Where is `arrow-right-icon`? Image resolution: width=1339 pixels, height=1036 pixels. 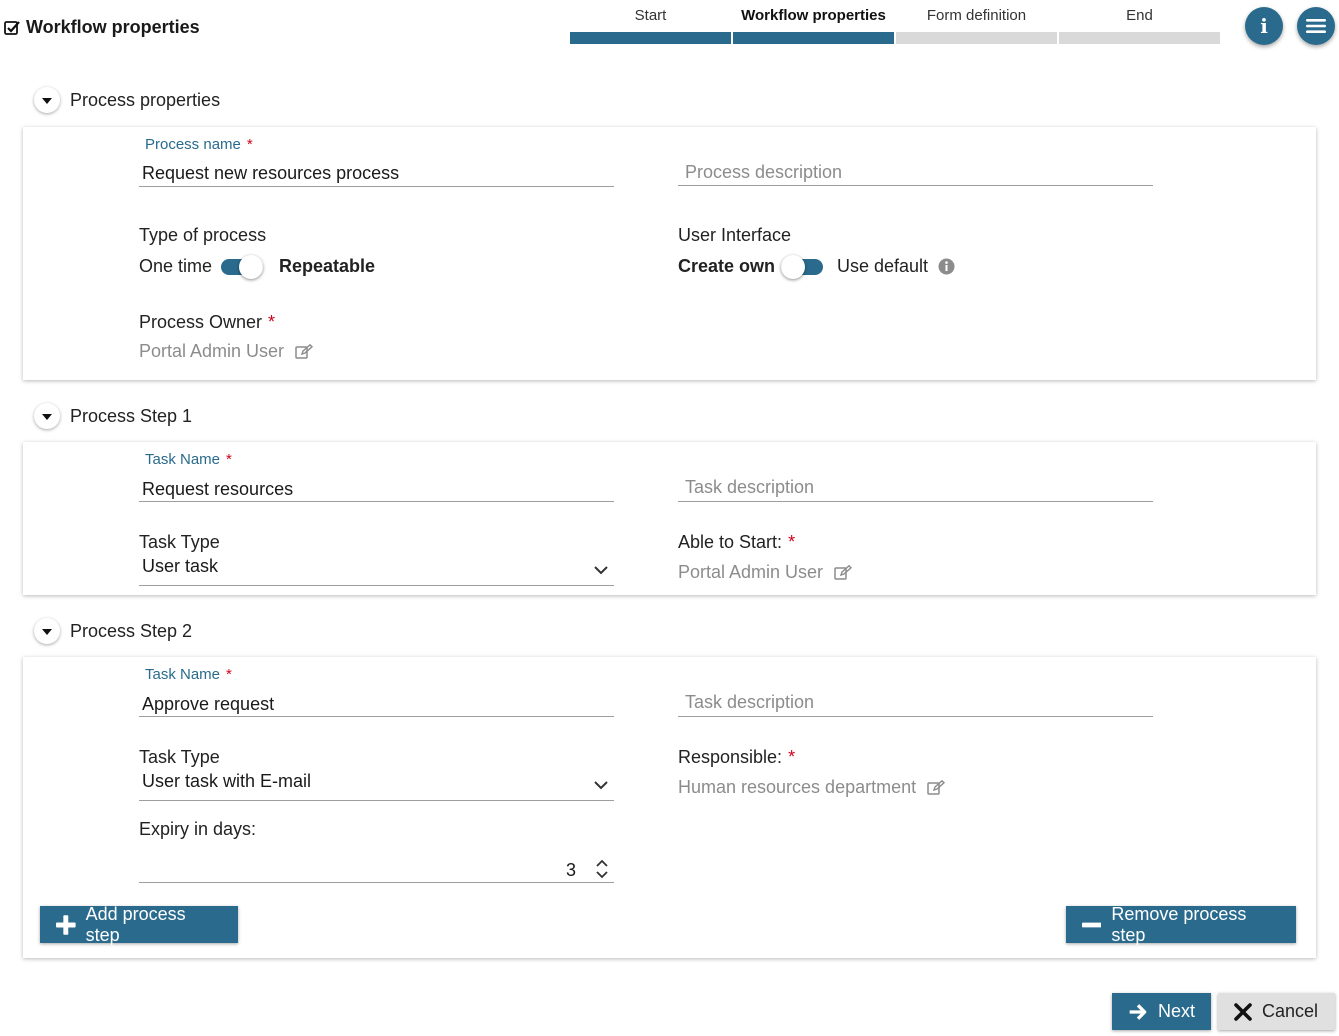 arrow-right-icon is located at coordinates (1138, 1011).